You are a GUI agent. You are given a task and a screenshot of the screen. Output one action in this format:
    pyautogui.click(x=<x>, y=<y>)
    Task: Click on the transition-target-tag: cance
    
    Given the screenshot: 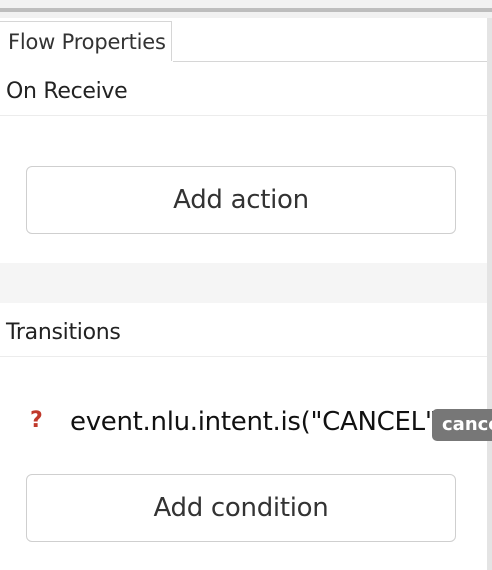 What is the action you would take?
    pyautogui.click(x=462, y=425)
    